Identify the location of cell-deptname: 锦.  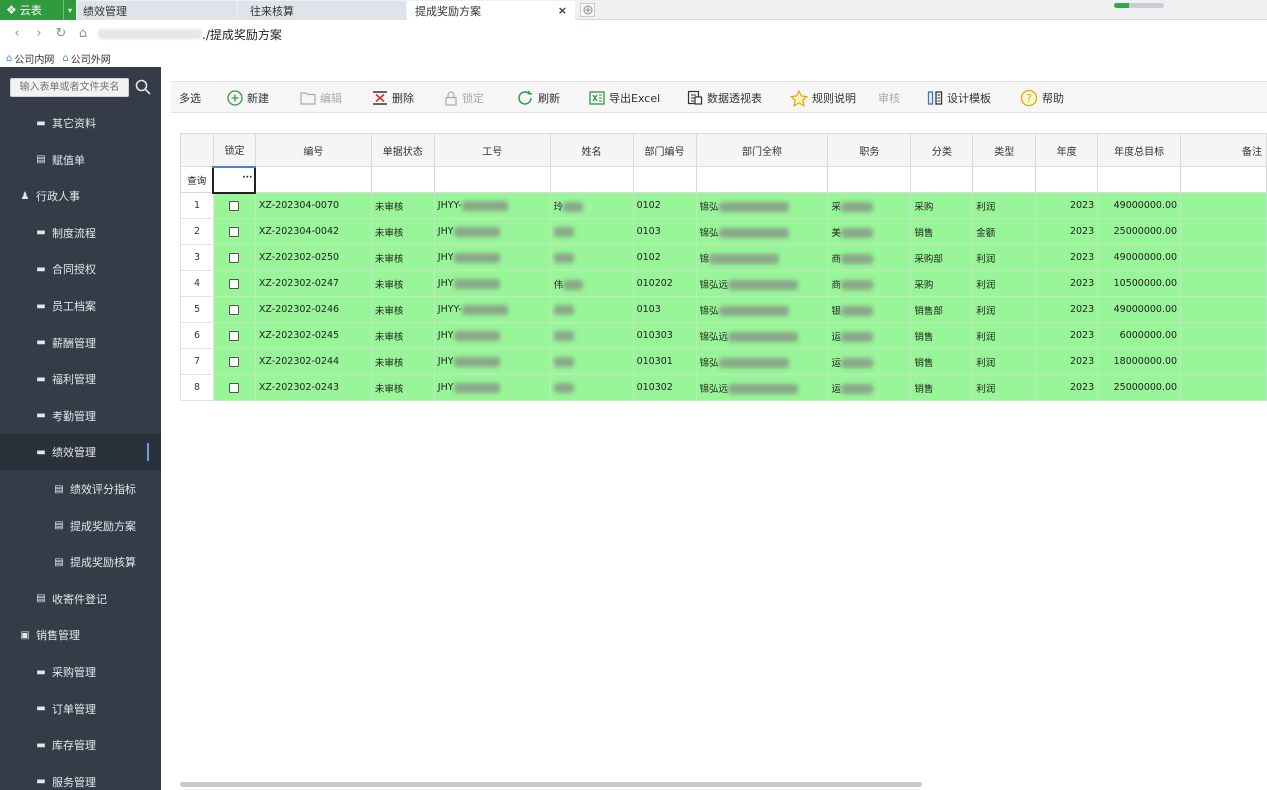
(762, 257).